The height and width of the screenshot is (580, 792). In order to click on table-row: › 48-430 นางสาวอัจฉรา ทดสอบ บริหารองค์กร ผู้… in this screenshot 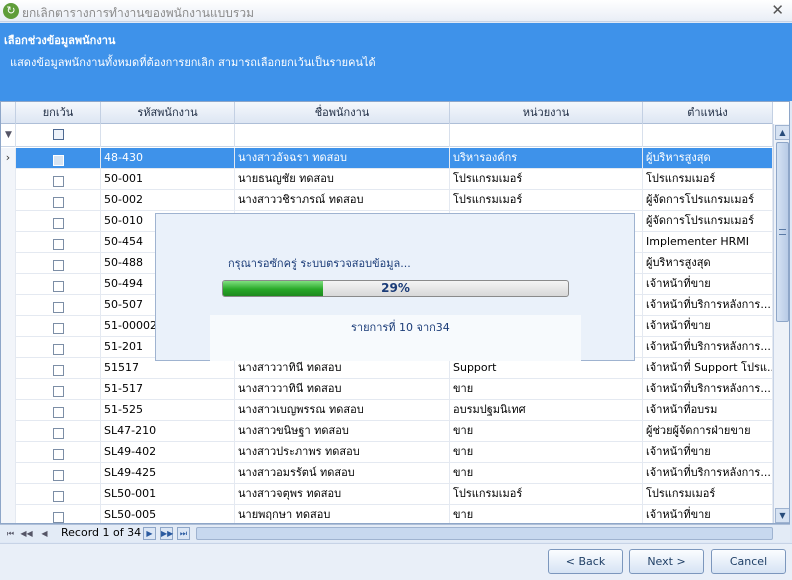, I will do `click(387, 158)`.